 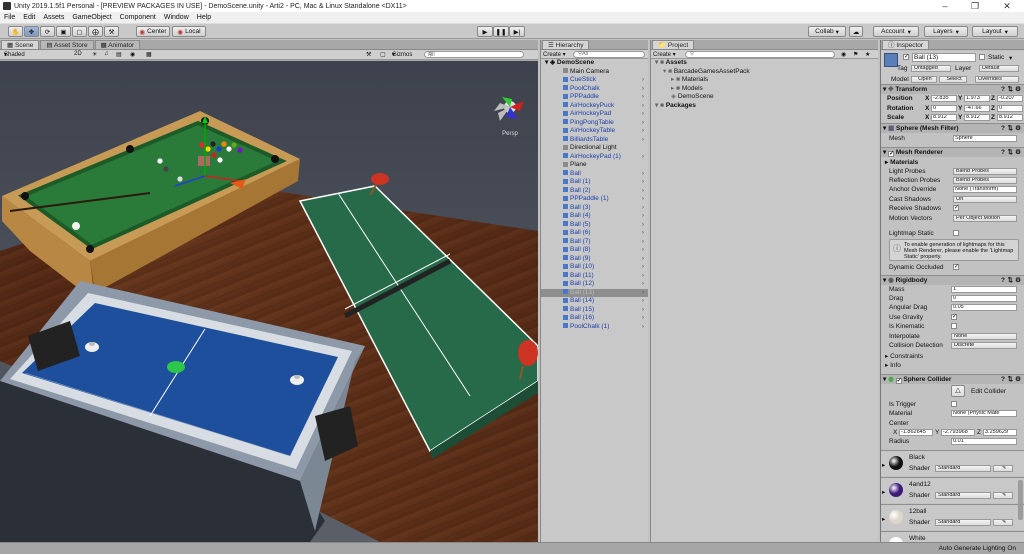 What do you see at coordinates (1018, 153) in the screenshot?
I see `gear-icon: ⚙` at bounding box center [1018, 153].